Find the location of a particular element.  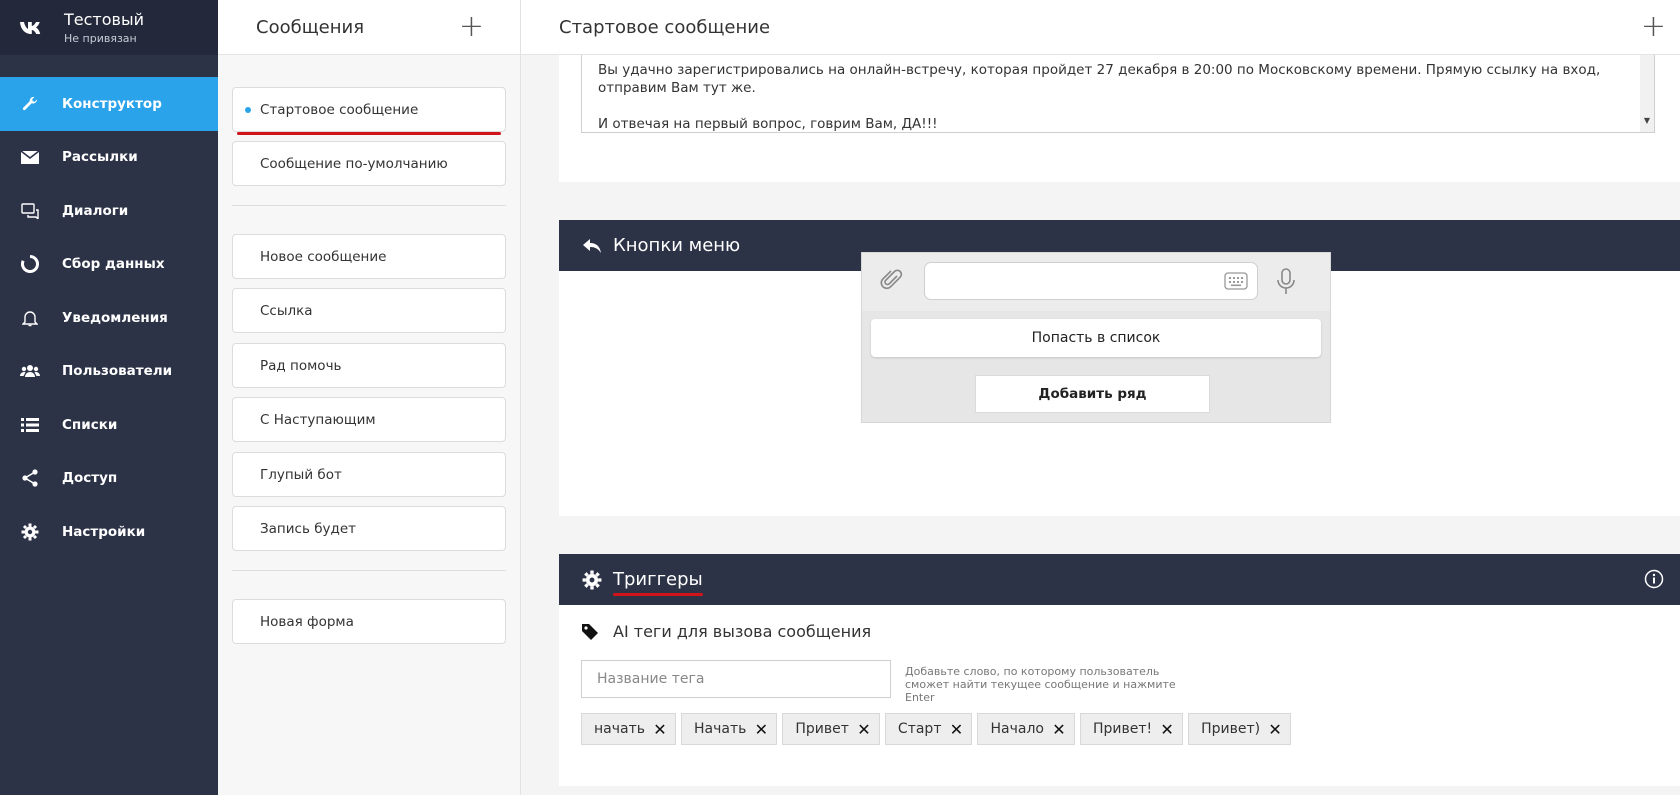

tag-icon is located at coordinates (590, 632).